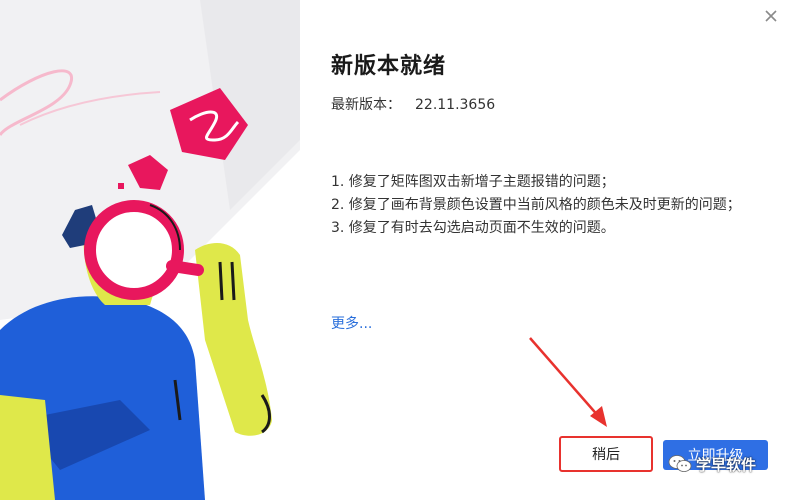  I want to click on watermark: 学早软件, so click(732, 464).